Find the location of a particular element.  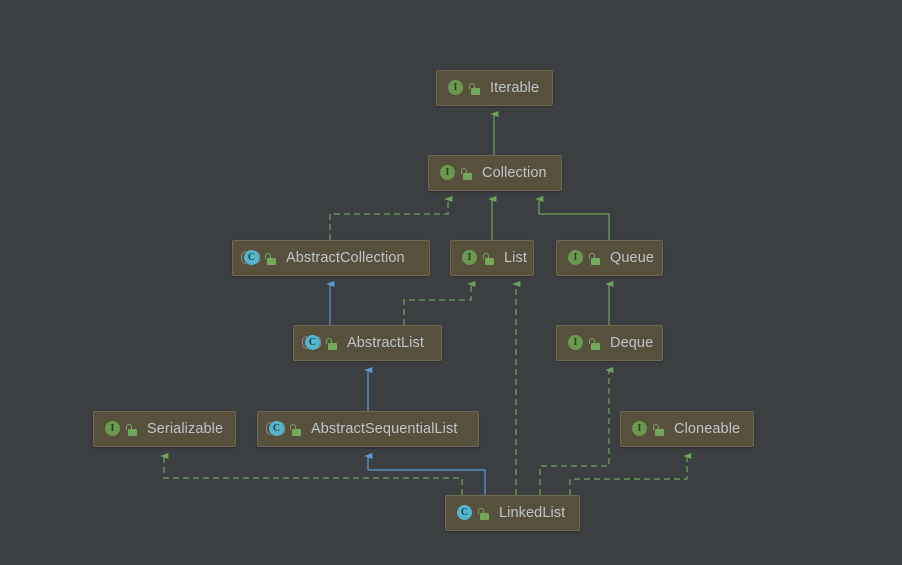

uml-node-label: AbstractList is located at coordinates (385, 343).